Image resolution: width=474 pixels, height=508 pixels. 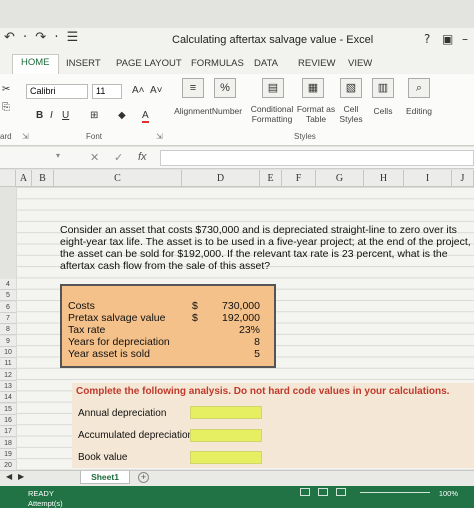 I want to click on formula-input, so click(x=317, y=158).